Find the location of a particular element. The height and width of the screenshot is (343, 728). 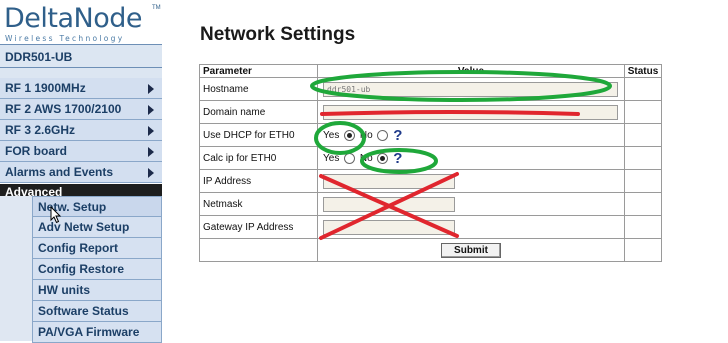

subnav-pa-vga-firmware: PA/VGA Firmware is located at coordinates (97, 332).